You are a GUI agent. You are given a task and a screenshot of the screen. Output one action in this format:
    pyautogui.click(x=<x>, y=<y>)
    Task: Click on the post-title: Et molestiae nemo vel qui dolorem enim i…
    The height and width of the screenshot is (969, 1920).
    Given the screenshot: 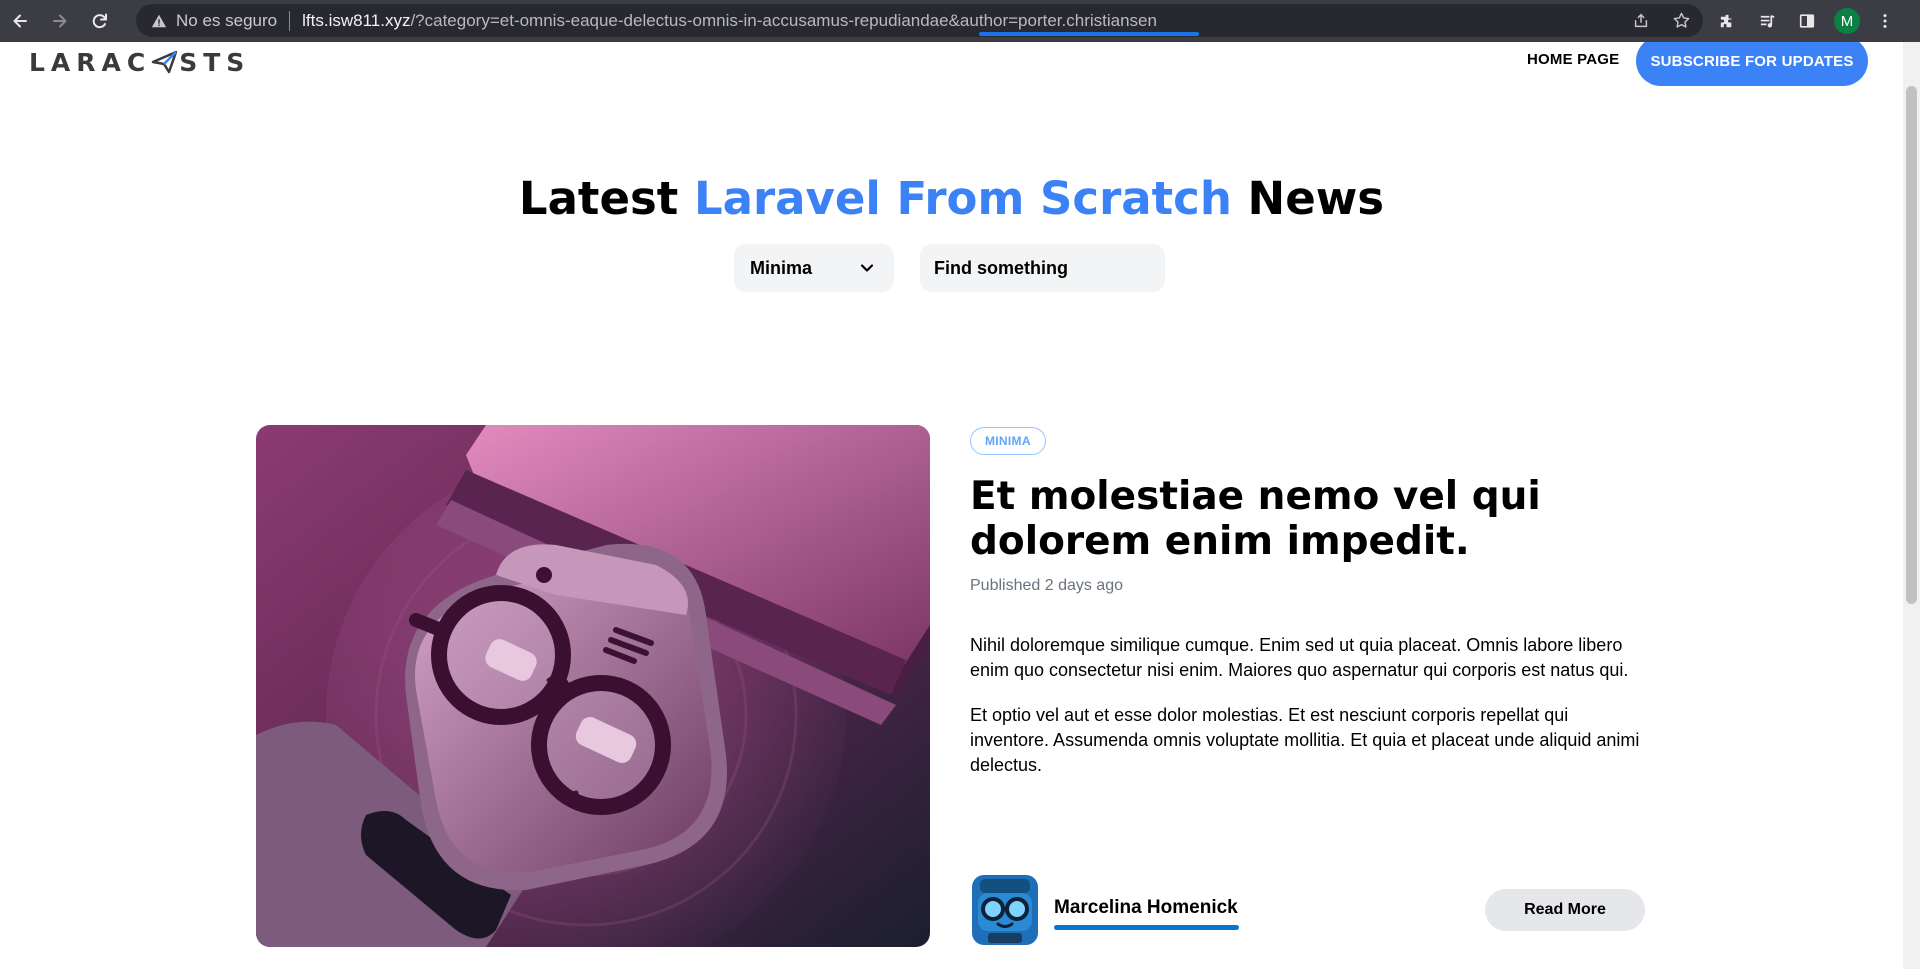 What is the action you would take?
    pyautogui.click(x=1290, y=519)
    